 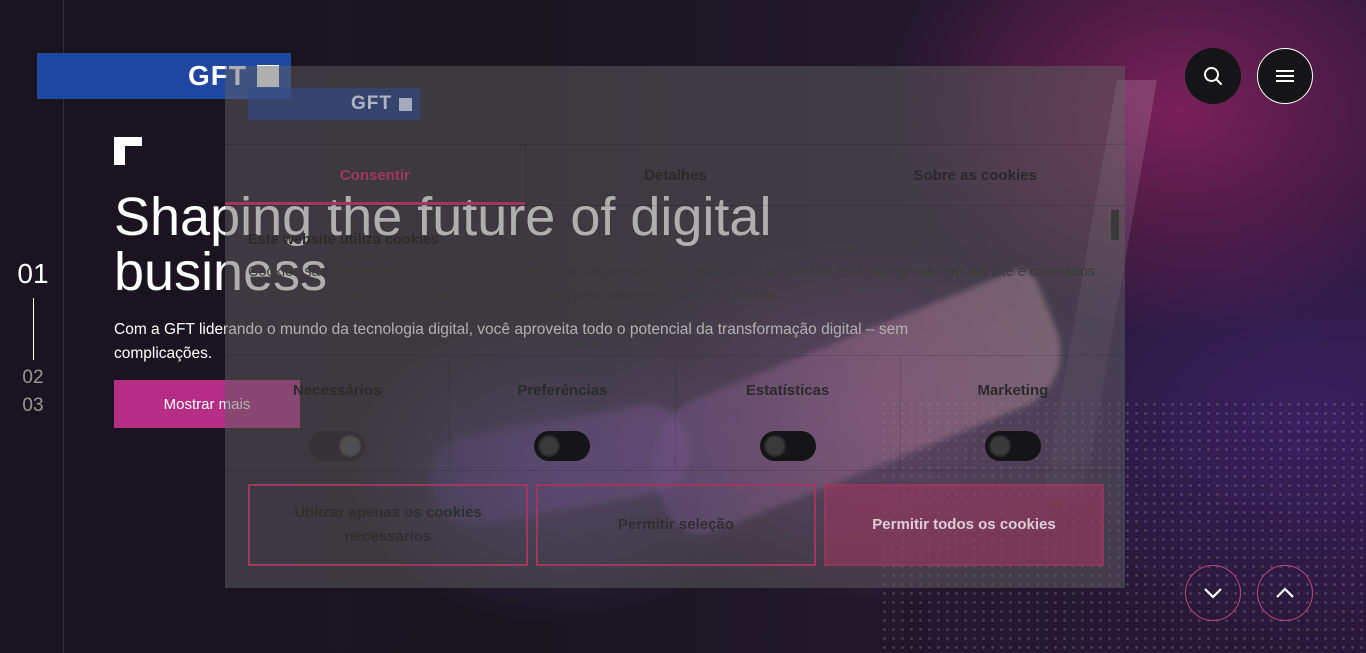 I want to click on slide-indicator-3: 03, so click(x=33, y=406).